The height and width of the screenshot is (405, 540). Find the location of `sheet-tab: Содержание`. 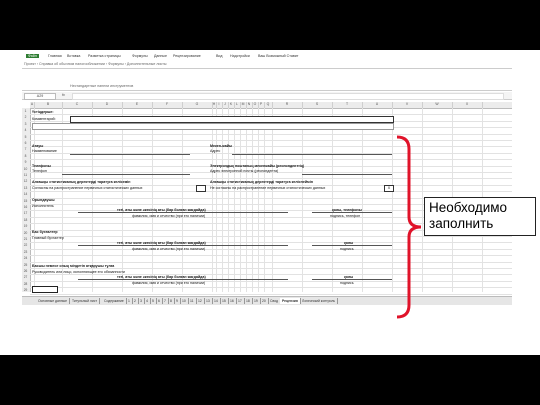

sheet-tab: Содержание is located at coordinates (114, 301).